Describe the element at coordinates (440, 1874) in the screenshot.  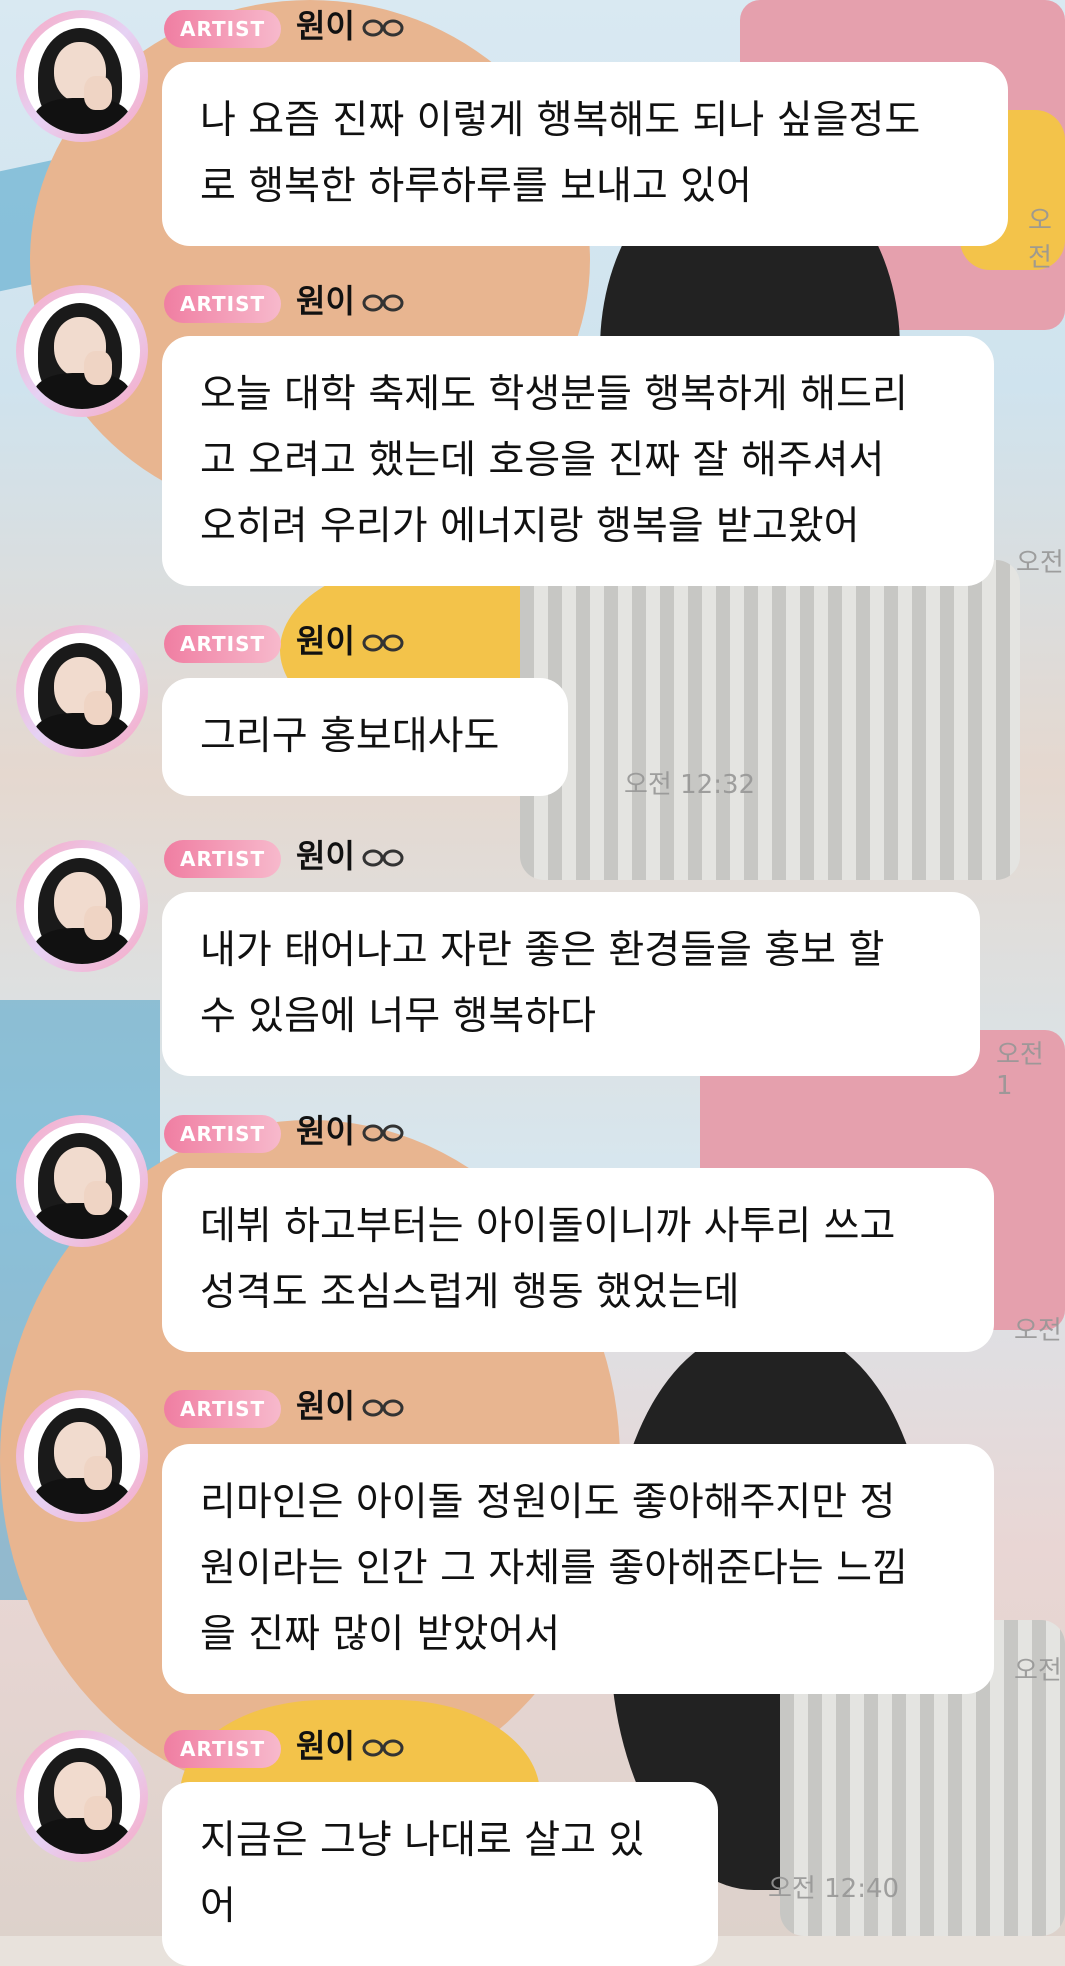
I see `message-bubble: 지금은 그냥 나대로 살고 있어` at that location.